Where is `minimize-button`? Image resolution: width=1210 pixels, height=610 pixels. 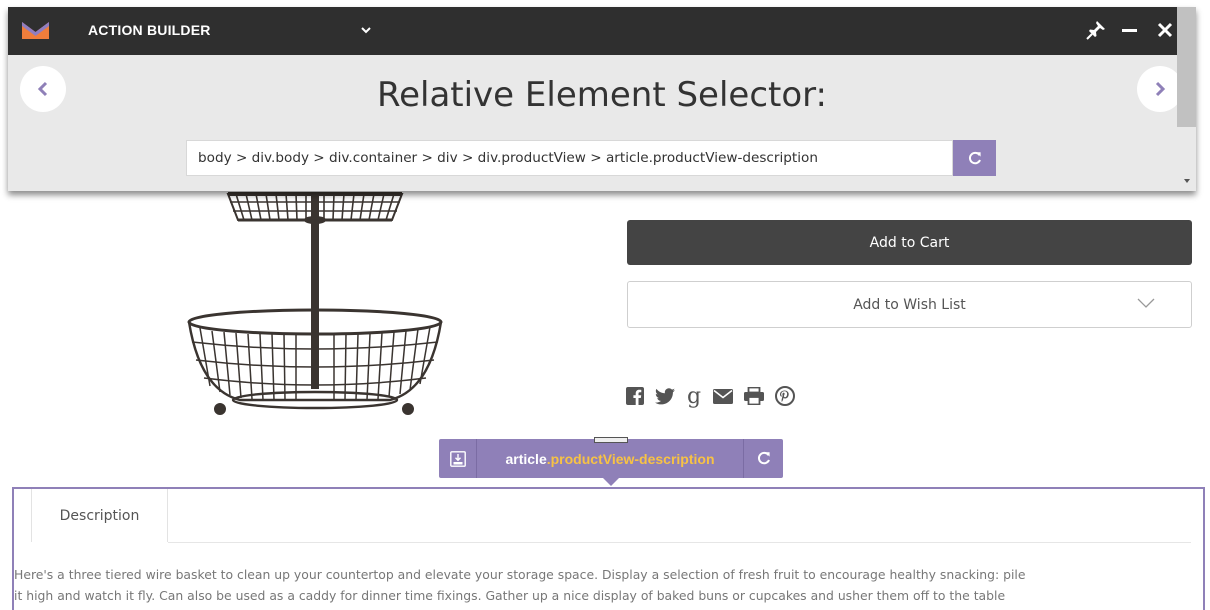 minimize-button is located at coordinates (1129, 30).